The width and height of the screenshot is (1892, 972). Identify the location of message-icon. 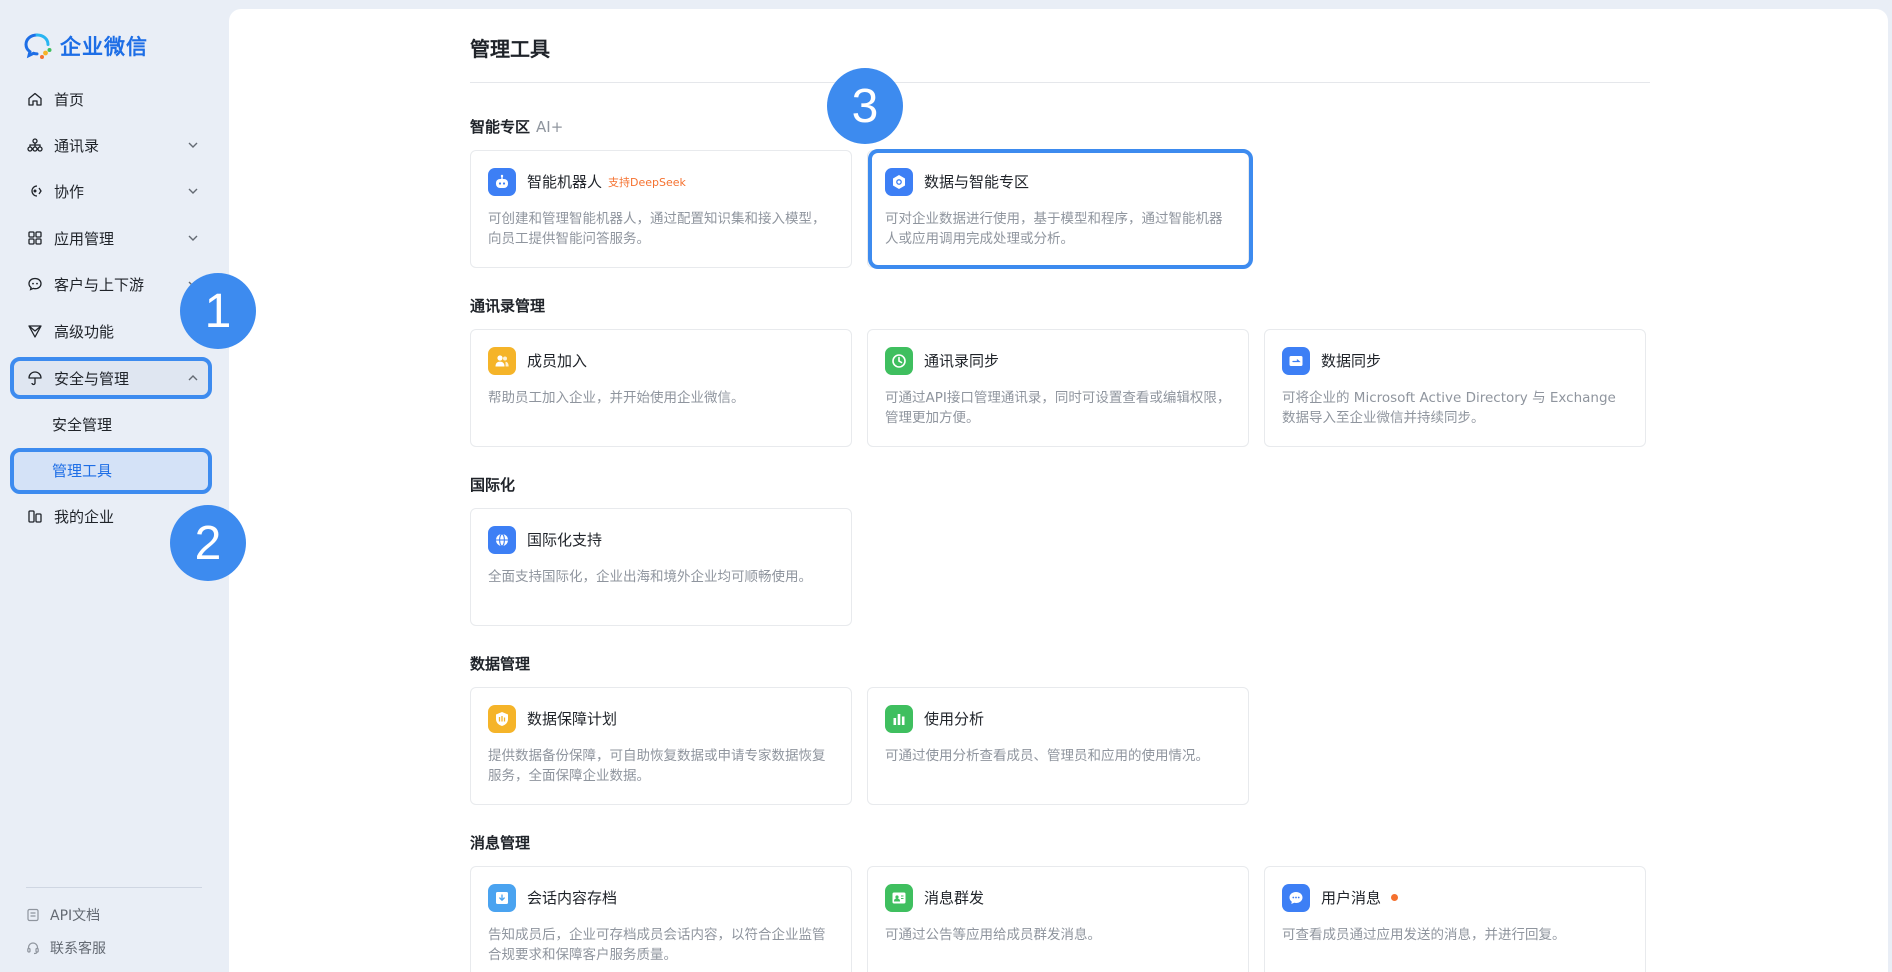
(1296, 898).